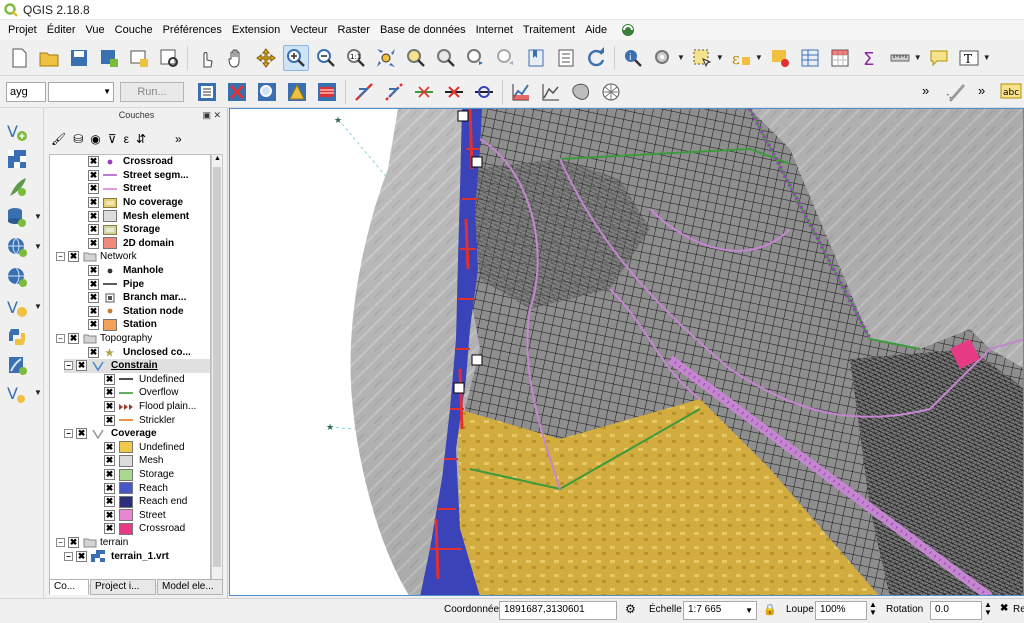 The height and width of the screenshot is (623, 1024). I want to click on layer-row: ✖ Strickler, so click(157, 420).